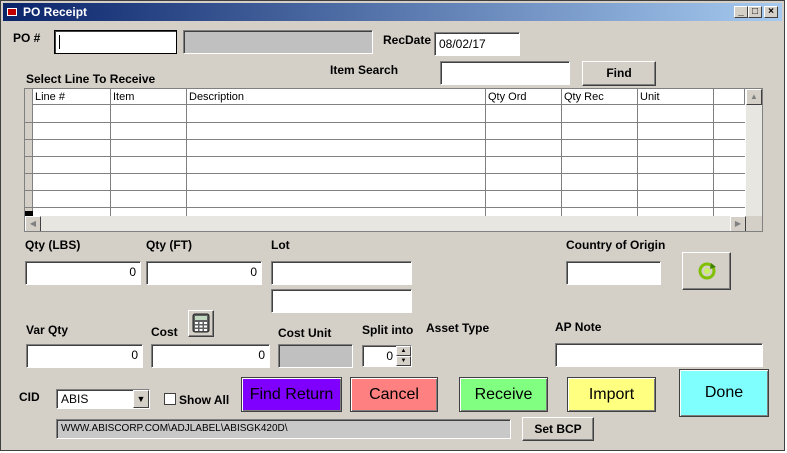 Image resolution: width=787 pixels, height=453 pixels. I want to click on cost-label: Cost, so click(164, 332).